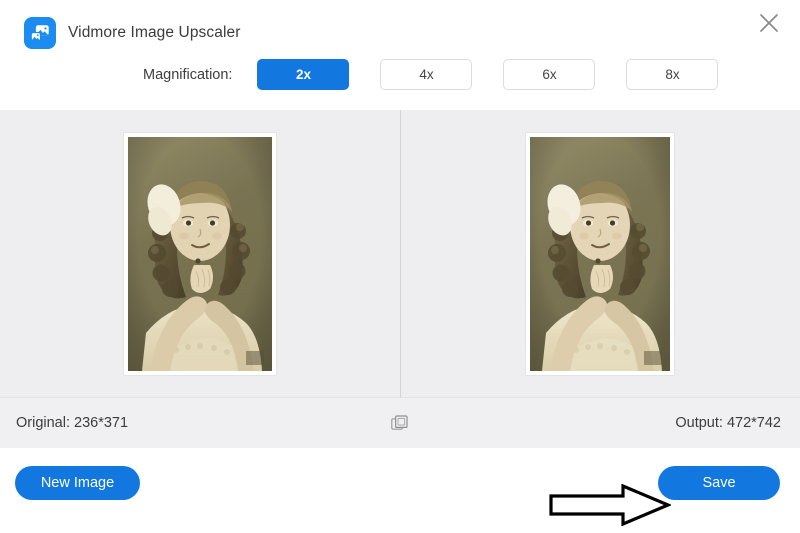 This screenshot has width=800, height=533. What do you see at coordinates (303, 74) in the screenshot?
I see `magnification-option-2x: 2x` at bounding box center [303, 74].